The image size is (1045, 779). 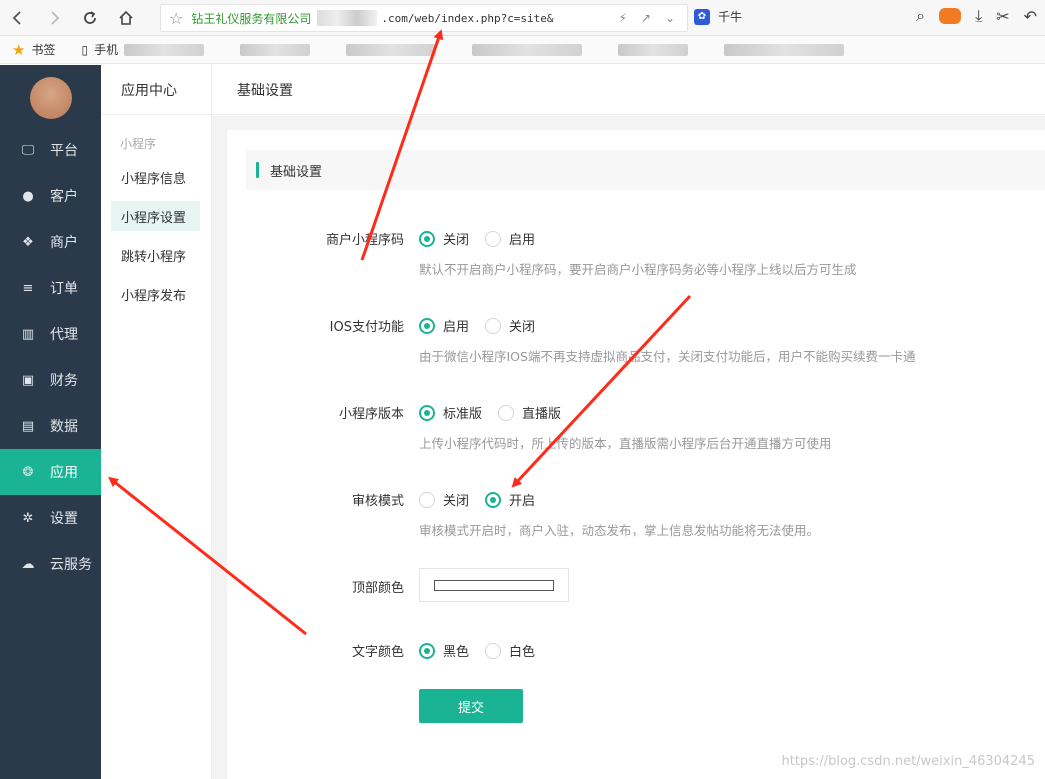 What do you see at coordinates (19, 49) in the screenshot?
I see `star-icon: ★` at bounding box center [19, 49].